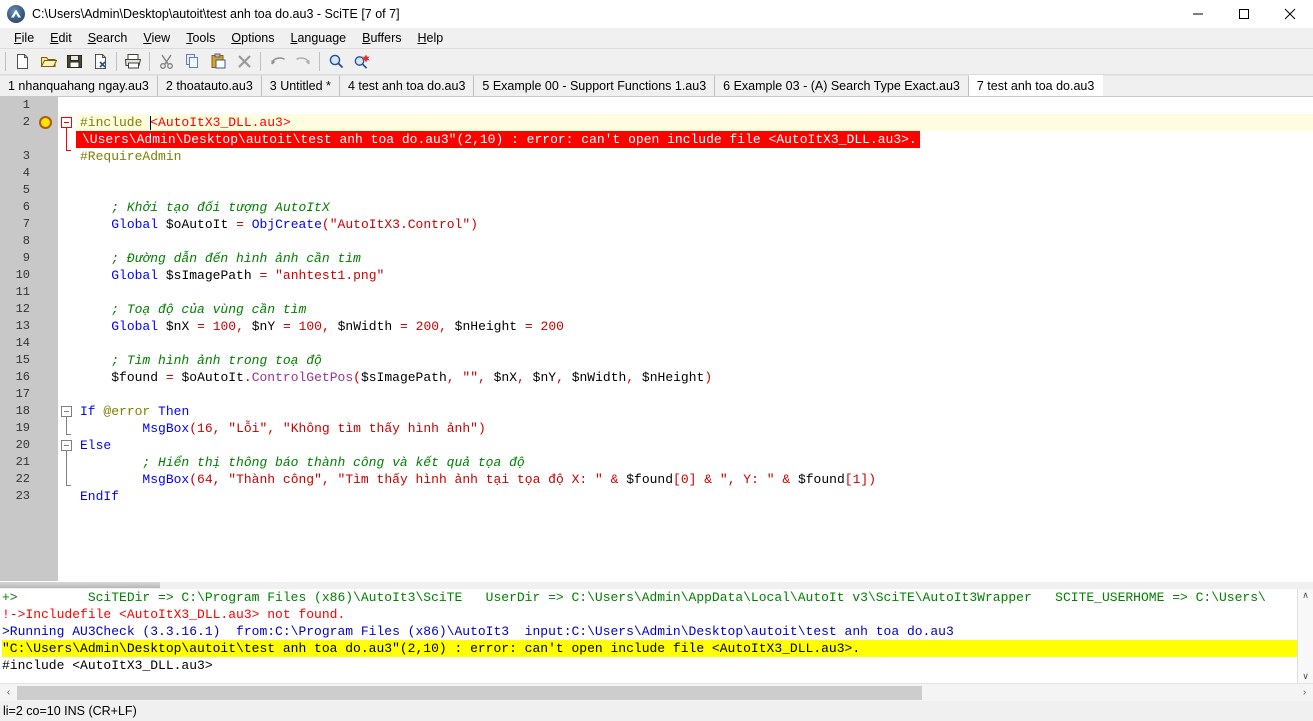  What do you see at coordinates (694, 275) in the screenshot?
I see `code-line-10: Global $sImagePath = "anhtest1.png"` at bounding box center [694, 275].